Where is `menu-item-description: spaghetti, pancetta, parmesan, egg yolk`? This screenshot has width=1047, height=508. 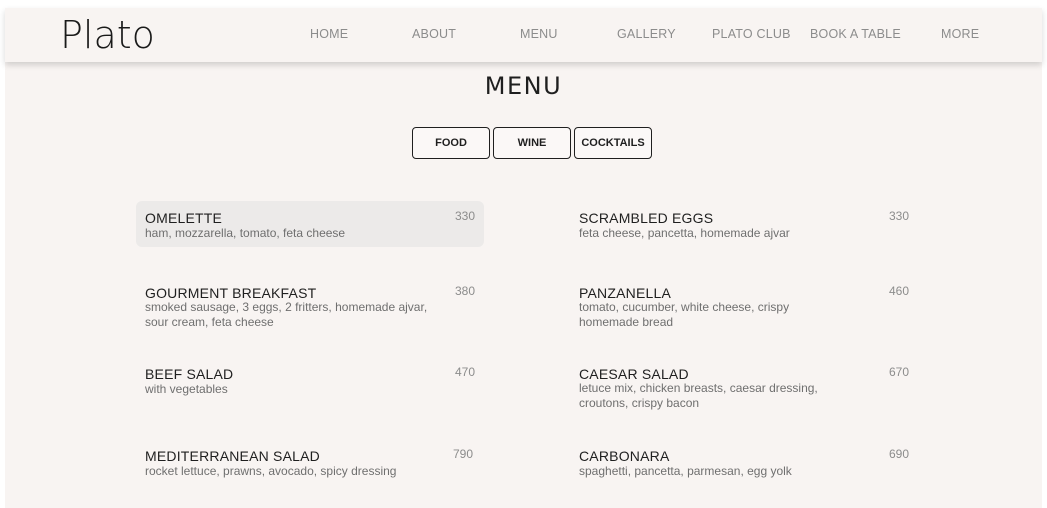 menu-item-description: spaghetti, pancetta, parmesan, egg yolk is located at coordinates (685, 471).